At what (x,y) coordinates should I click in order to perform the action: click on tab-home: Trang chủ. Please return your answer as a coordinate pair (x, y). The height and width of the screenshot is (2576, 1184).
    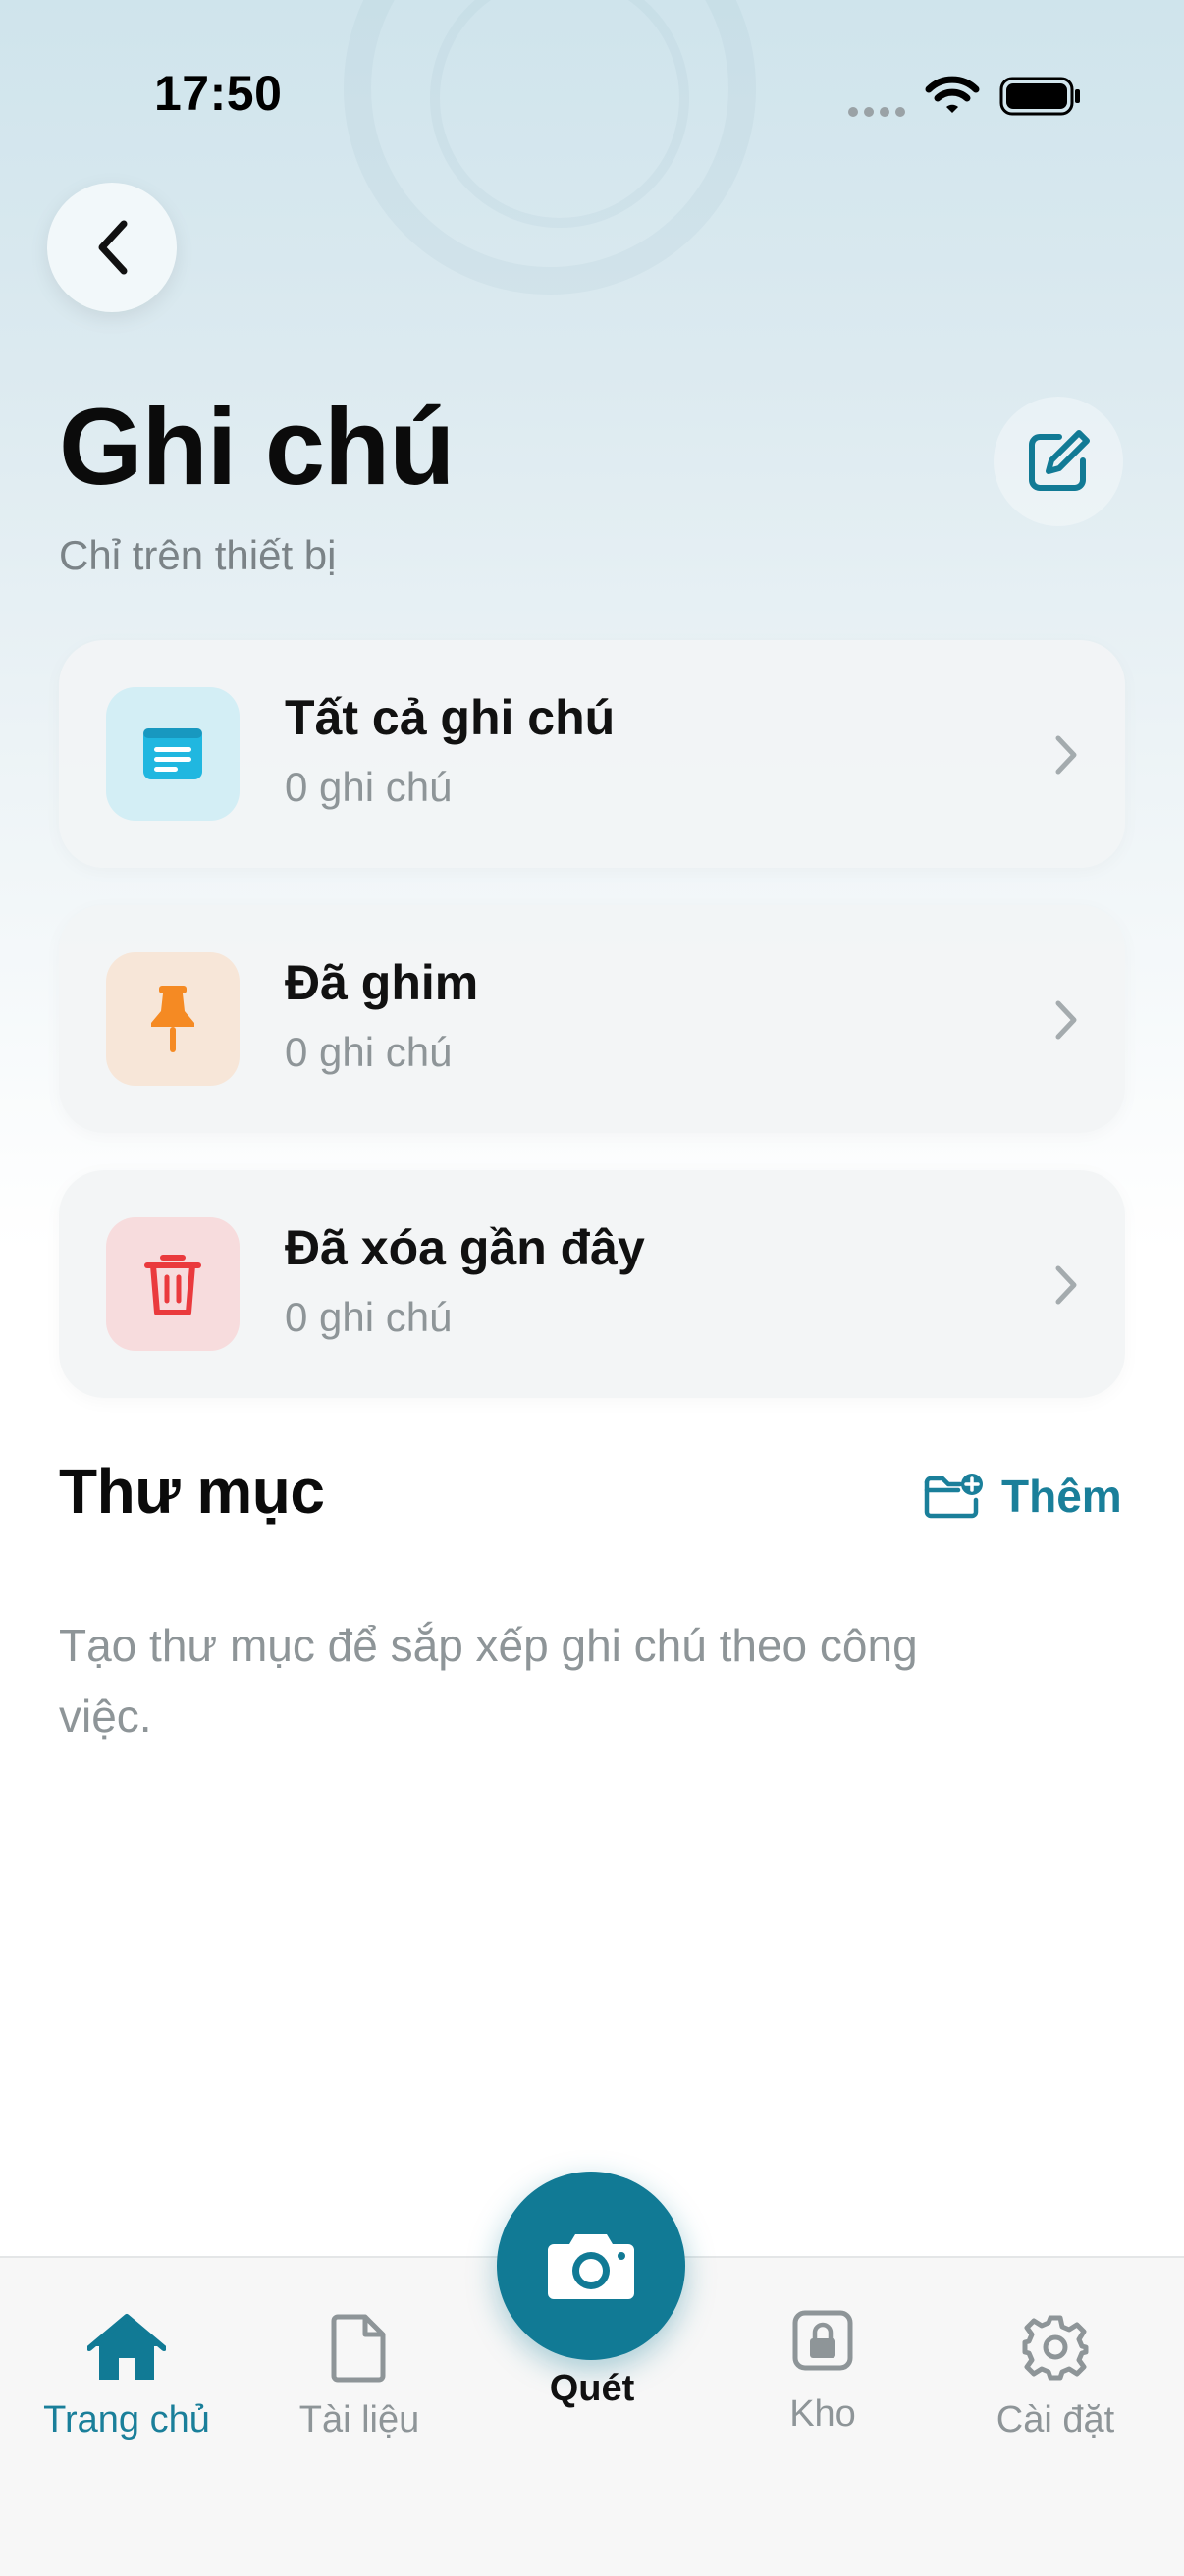
    Looking at the image, I should click on (127, 2366).